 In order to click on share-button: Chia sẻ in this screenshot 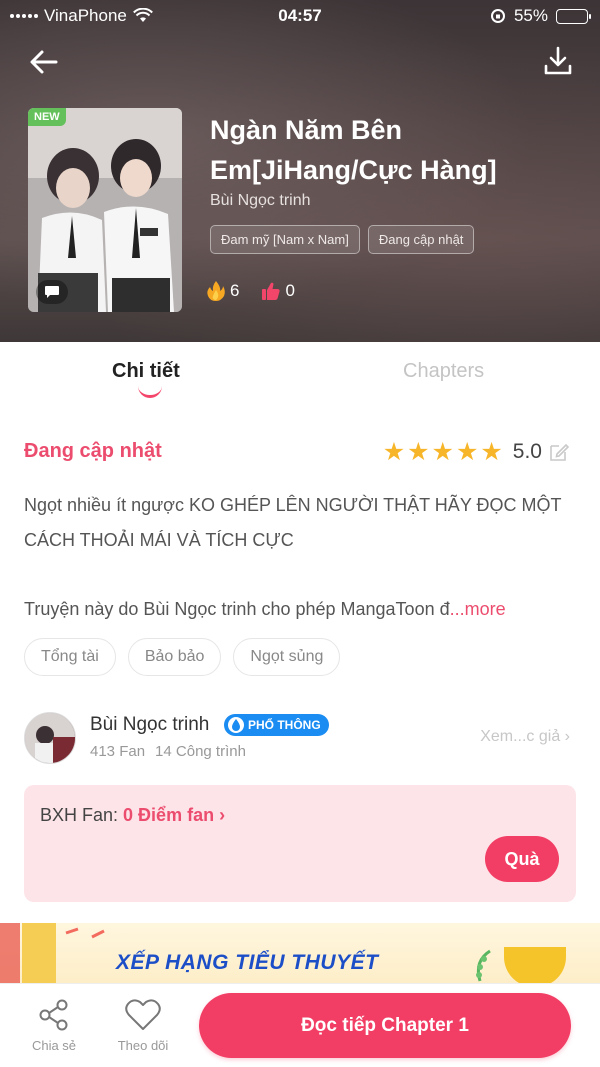, I will do `click(54, 1025)`.